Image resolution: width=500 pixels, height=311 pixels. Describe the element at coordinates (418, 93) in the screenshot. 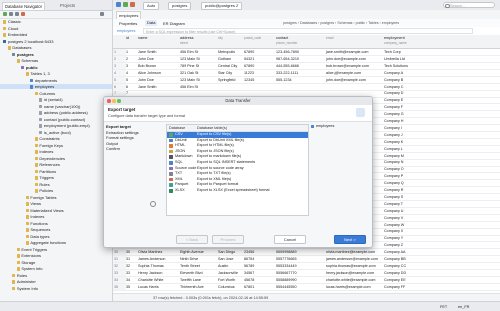

I see `table-cell: Company D` at that location.